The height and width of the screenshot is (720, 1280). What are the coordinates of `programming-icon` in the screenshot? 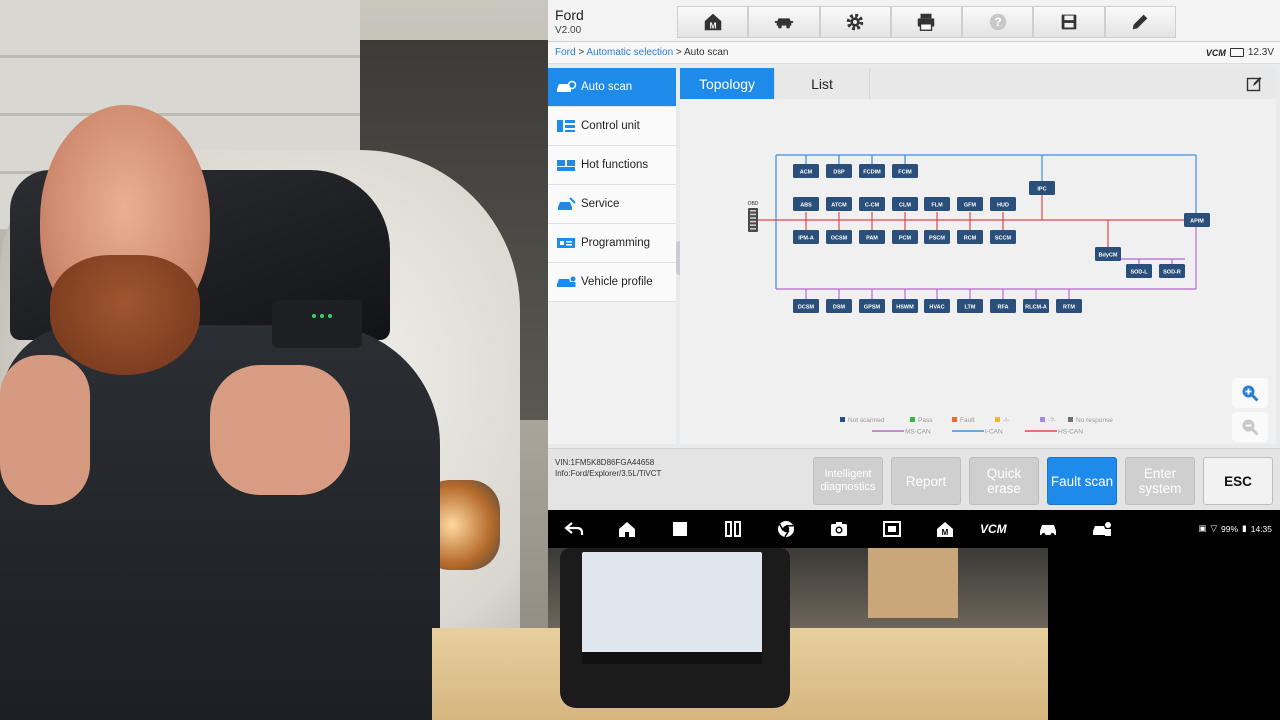 It's located at (566, 243).